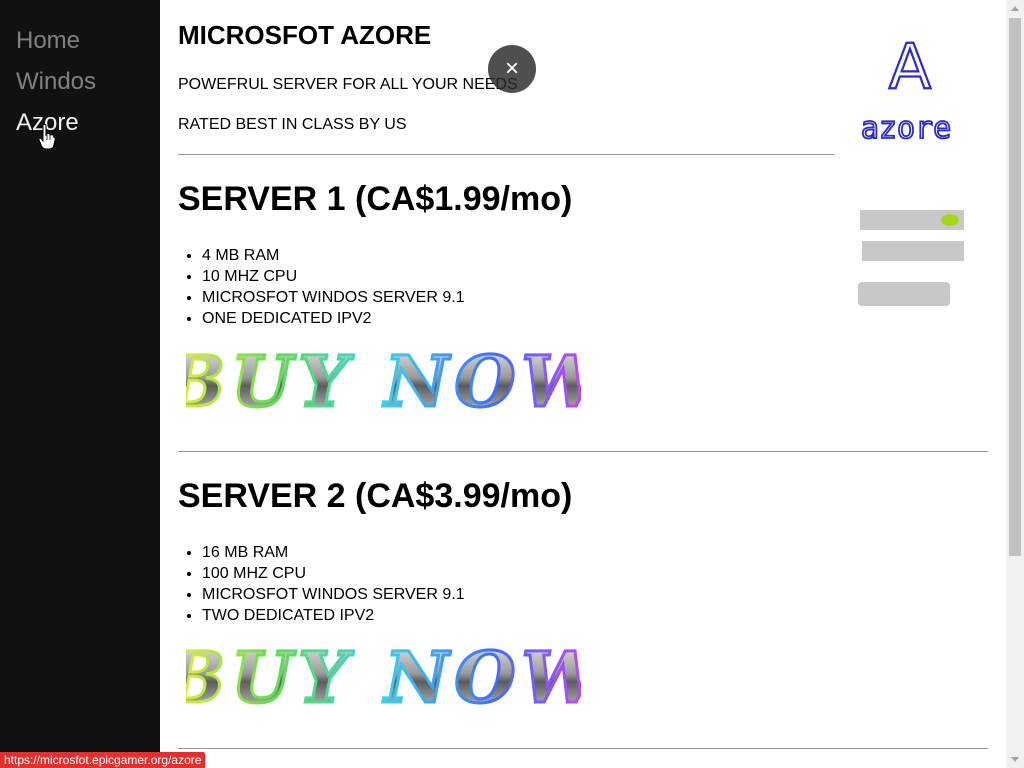  I want to click on status-bar-url: https://microsfot.epicgamer.org/azore, so click(103, 760).